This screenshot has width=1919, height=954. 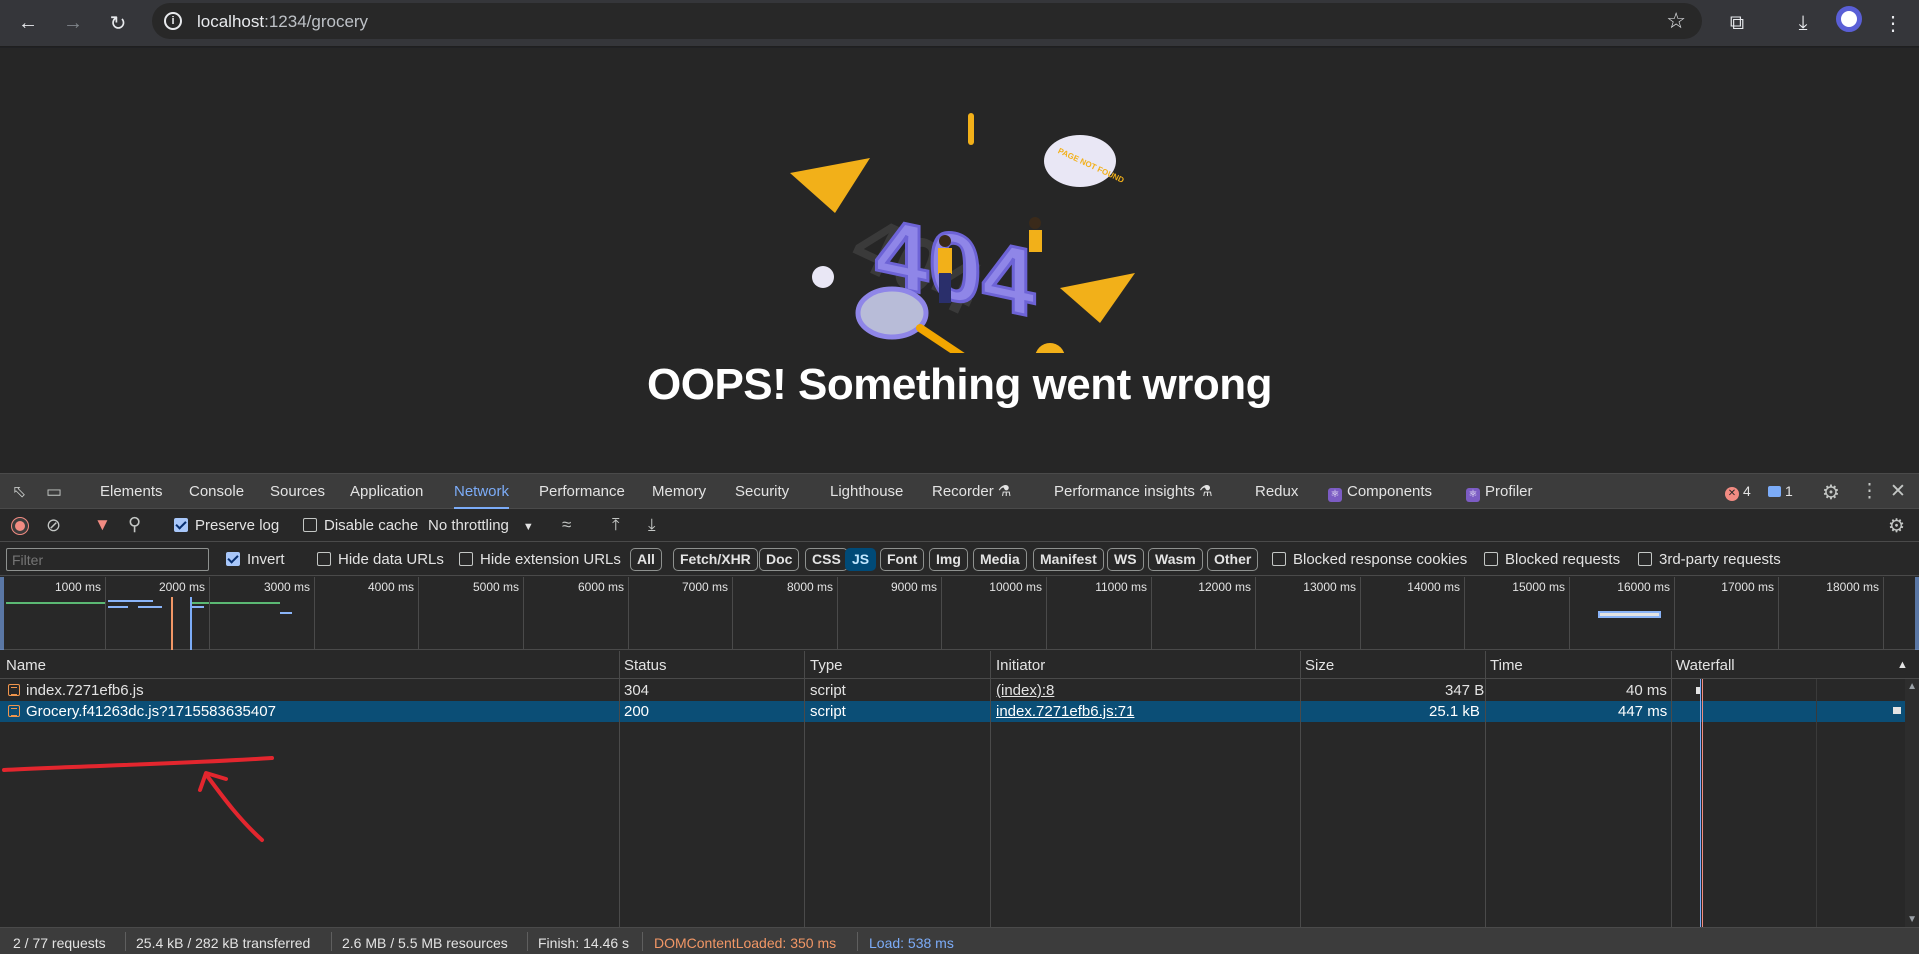 I want to click on browser-toolbar: ← → ↻ i localhost:1234/grocery ☆ ⧉ ⤓ ⋮, so click(x=959, y=23).